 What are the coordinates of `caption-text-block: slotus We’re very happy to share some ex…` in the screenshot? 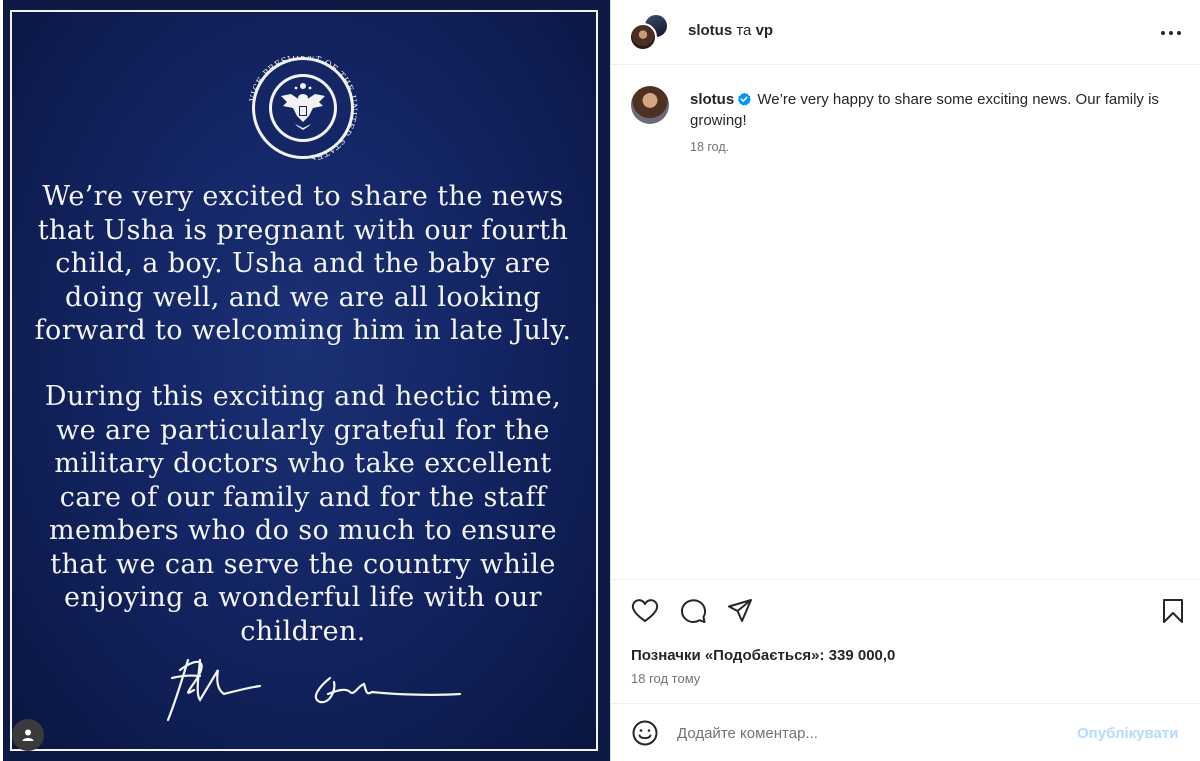 It's located at (925, 110).